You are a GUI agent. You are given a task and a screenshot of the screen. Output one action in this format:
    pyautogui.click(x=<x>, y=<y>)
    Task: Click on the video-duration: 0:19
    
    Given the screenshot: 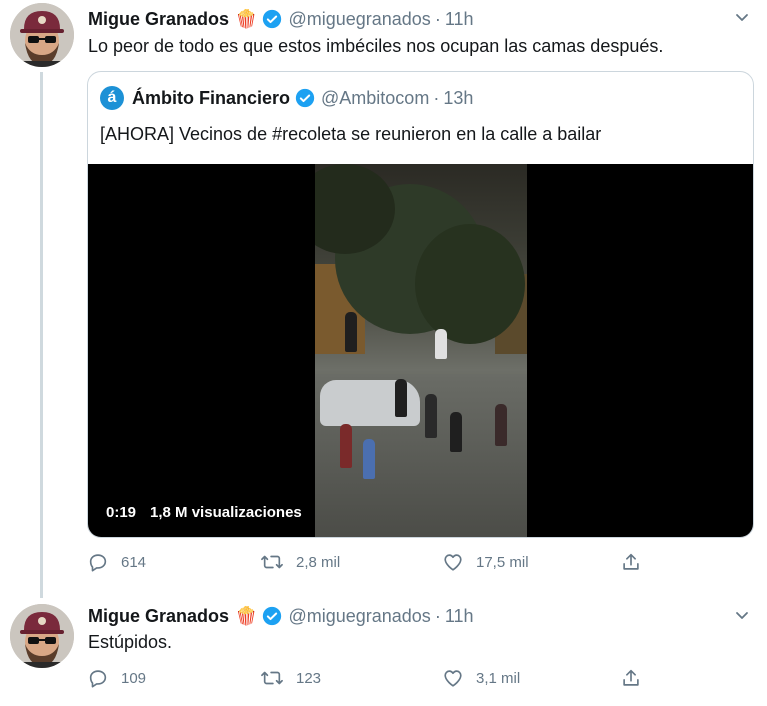 What is the action you would take?
    pyautogui.click(x=121, y=512)
    